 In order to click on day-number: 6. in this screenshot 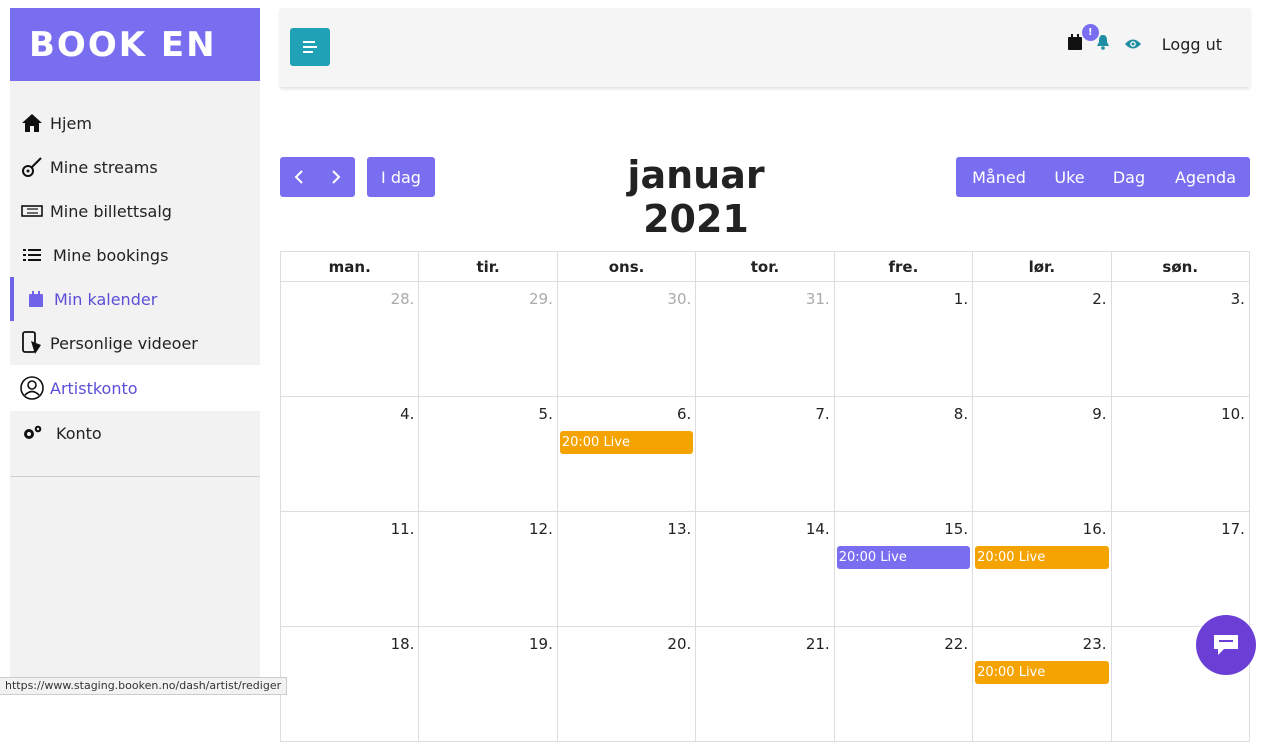, I will do `click(684, 414)`.